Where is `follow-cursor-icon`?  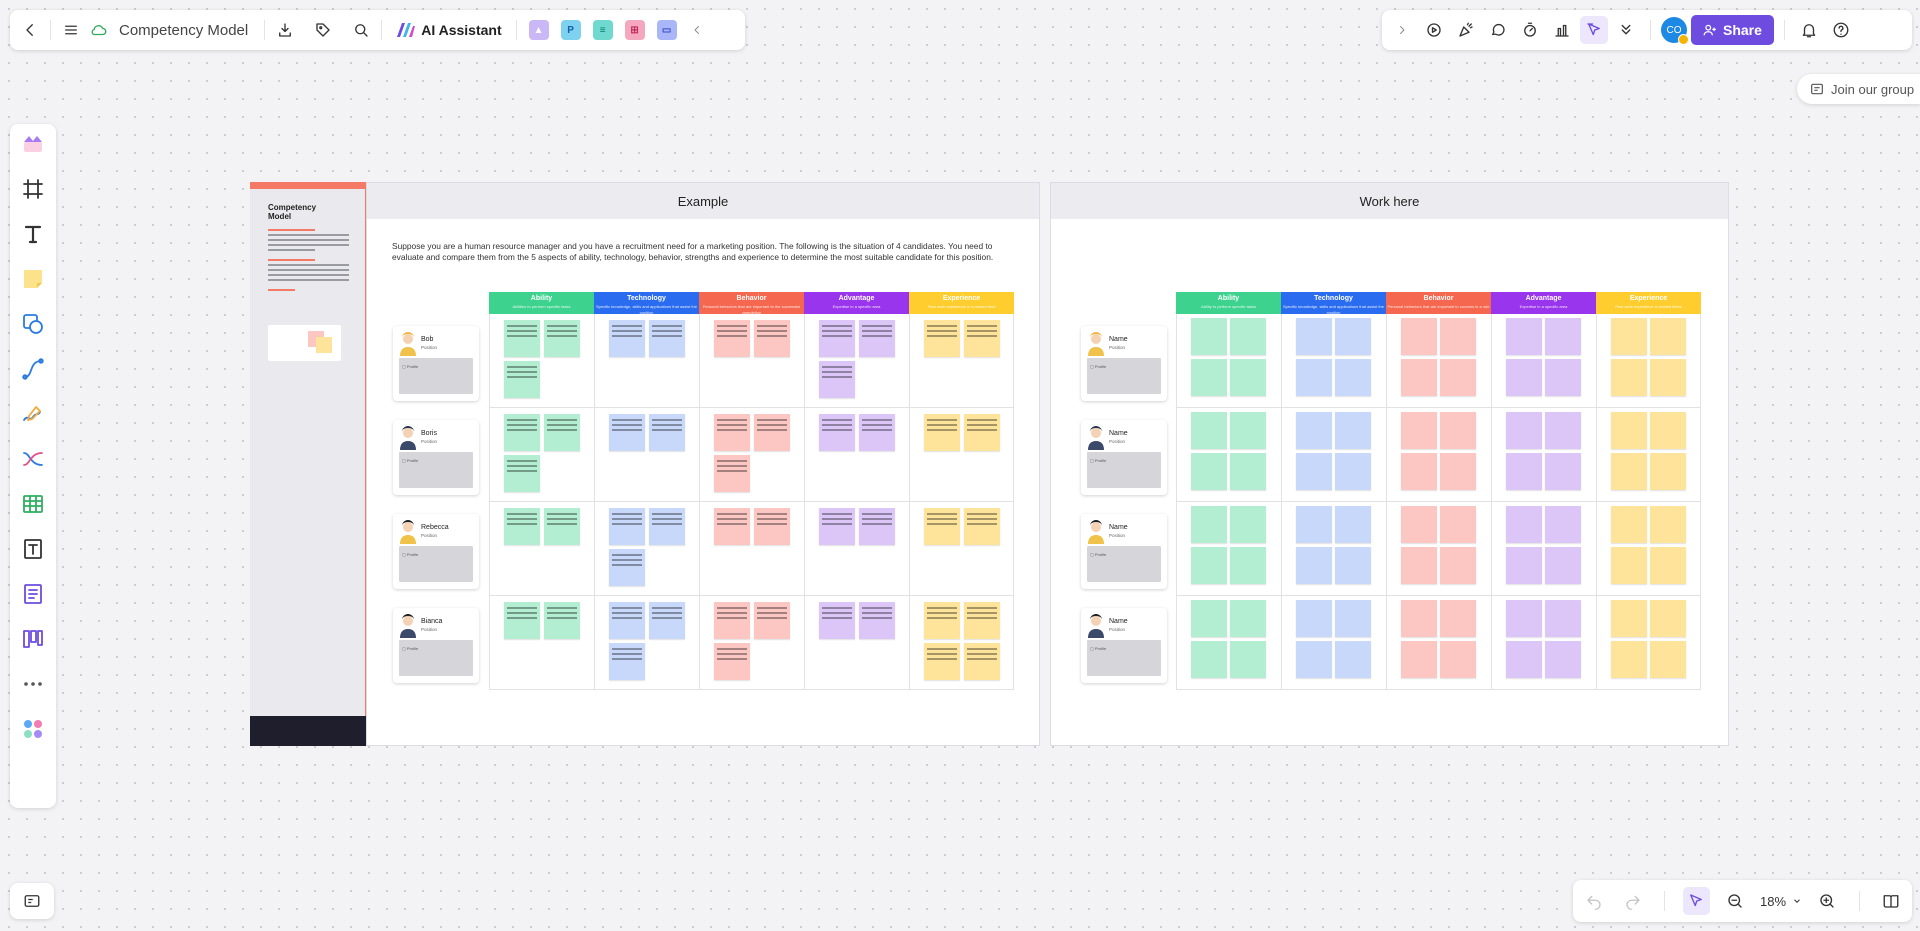
follow-cursor-icon is located at coordinates (1594, 30).